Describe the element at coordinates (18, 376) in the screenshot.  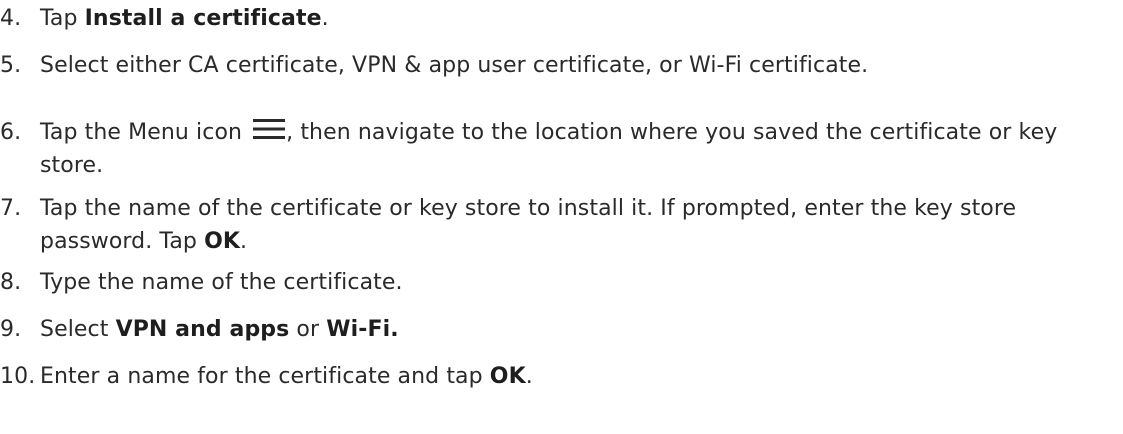
I see `step-number: 10.` at that location.